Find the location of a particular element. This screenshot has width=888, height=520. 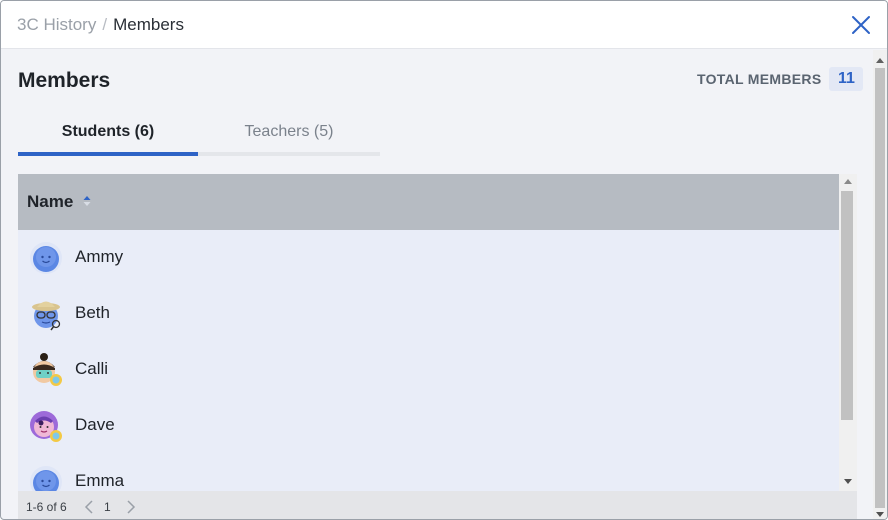

total-members-badge: 11 is located at coordinates (846, 79).